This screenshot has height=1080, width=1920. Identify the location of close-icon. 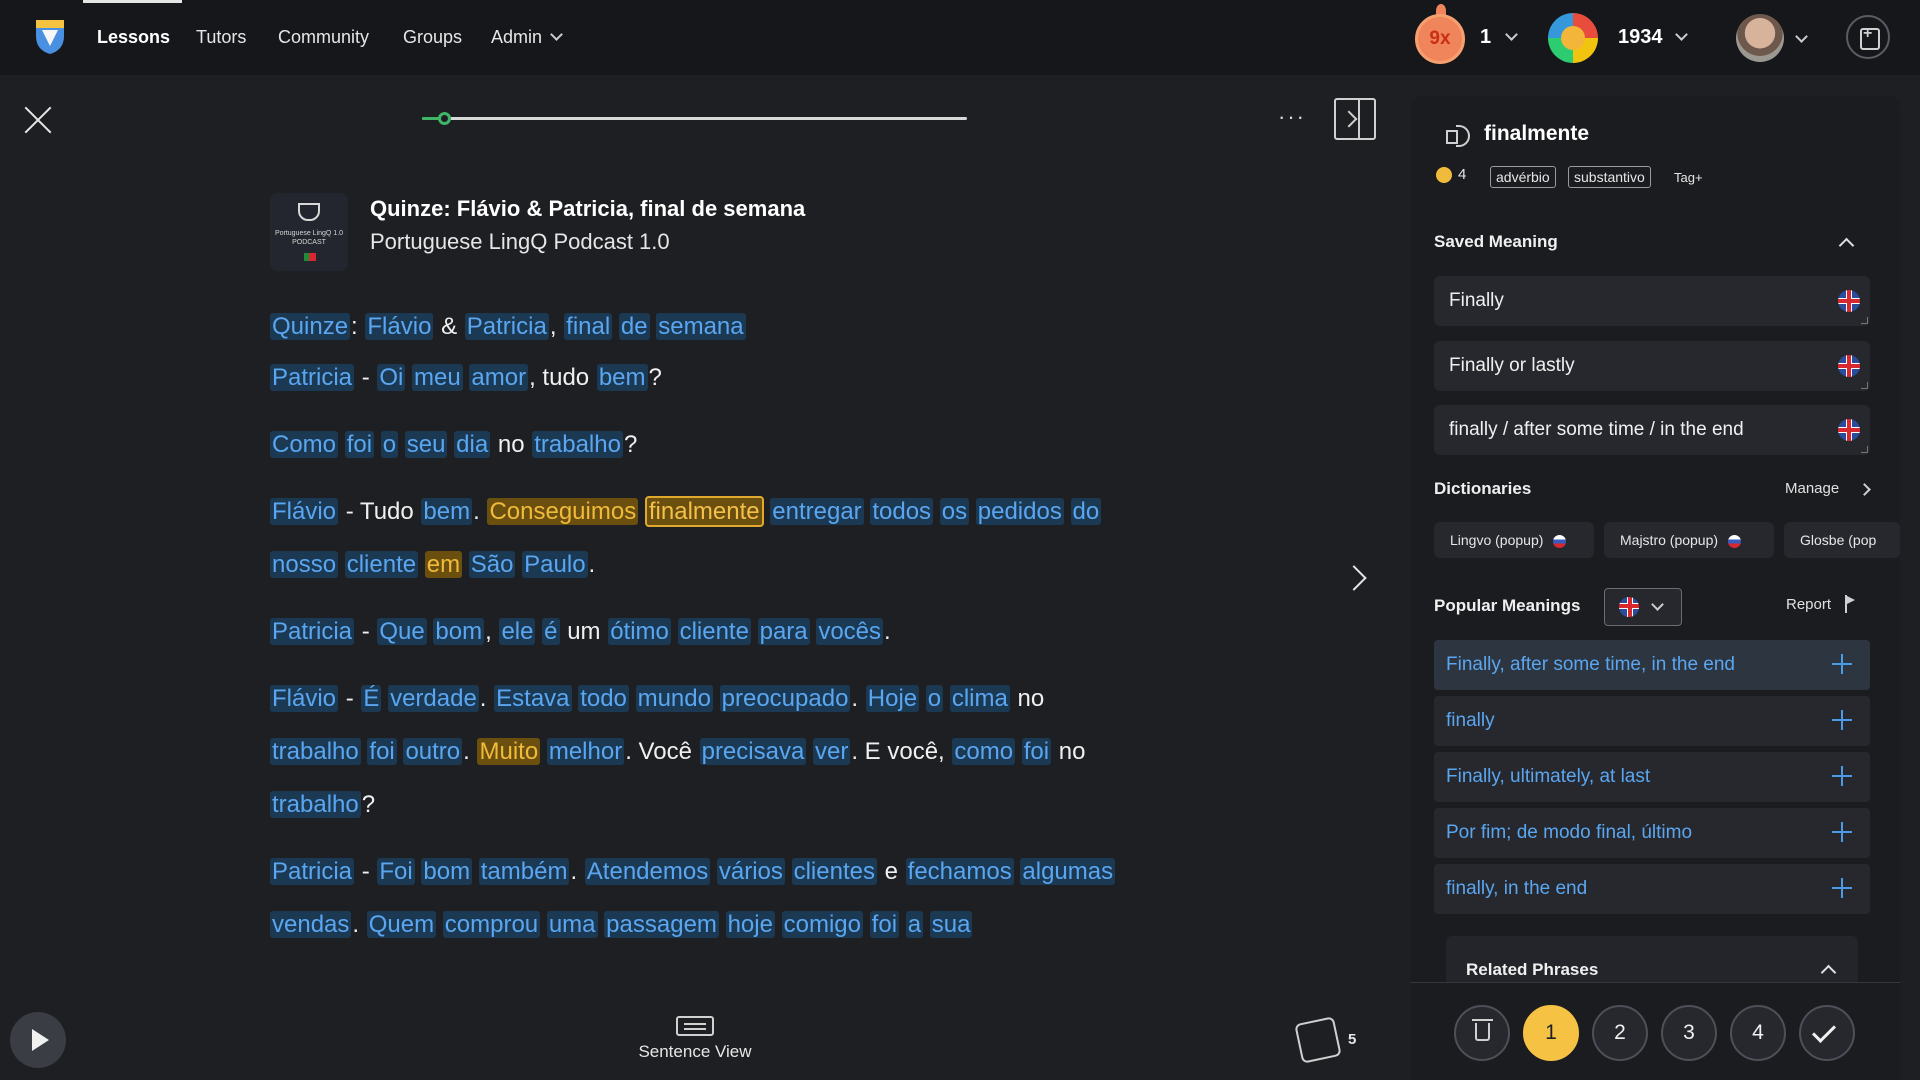
(38, 120).